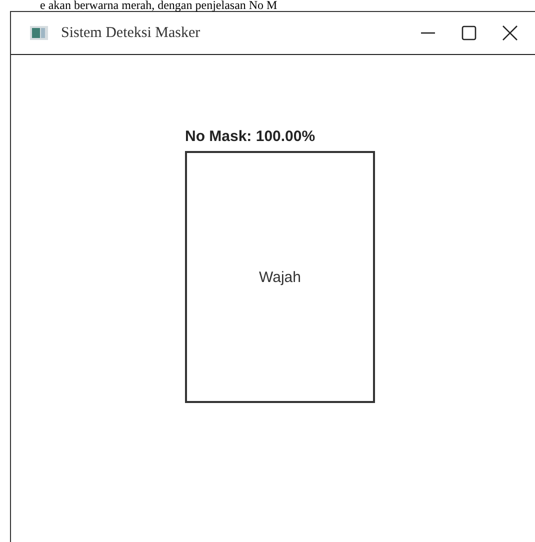  I want to click on app-icon, so click(39, 33).